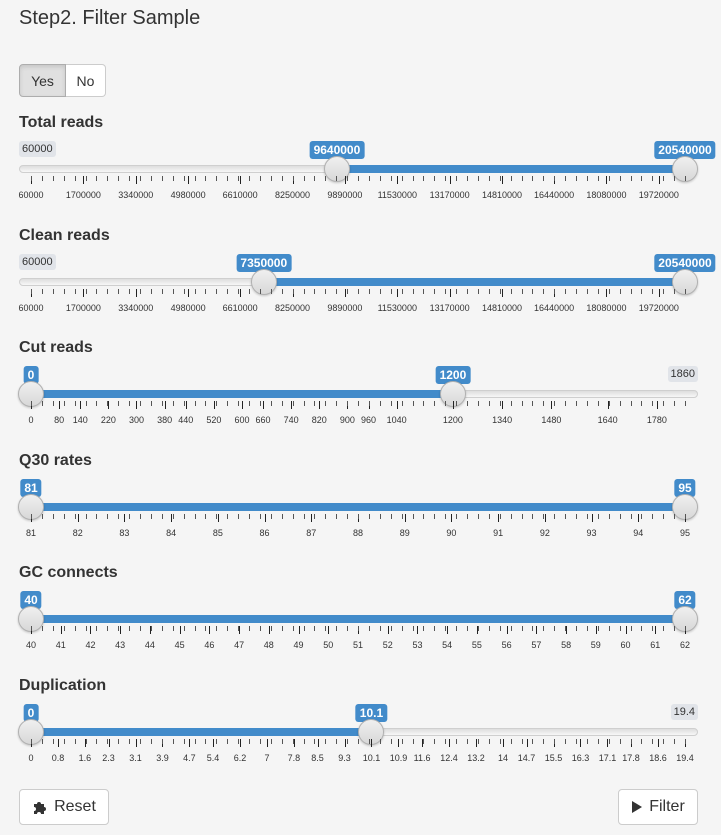  I want to click on reset-button: Reset, so click(64, 807).